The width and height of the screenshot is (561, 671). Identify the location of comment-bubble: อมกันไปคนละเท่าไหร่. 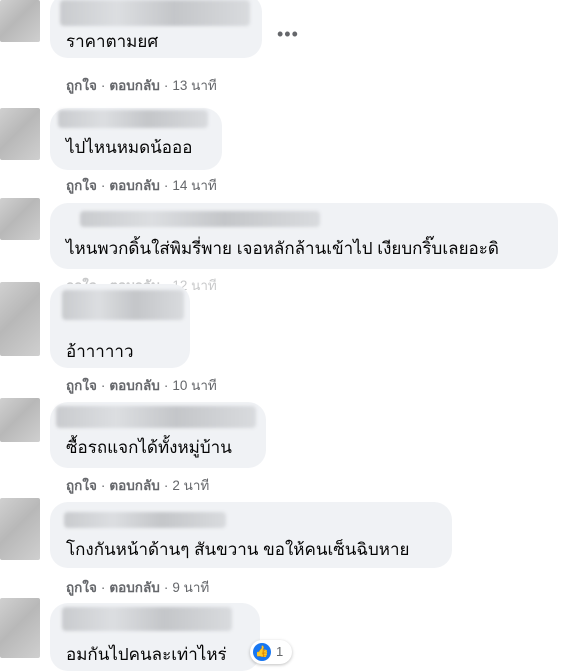
(155, 637).